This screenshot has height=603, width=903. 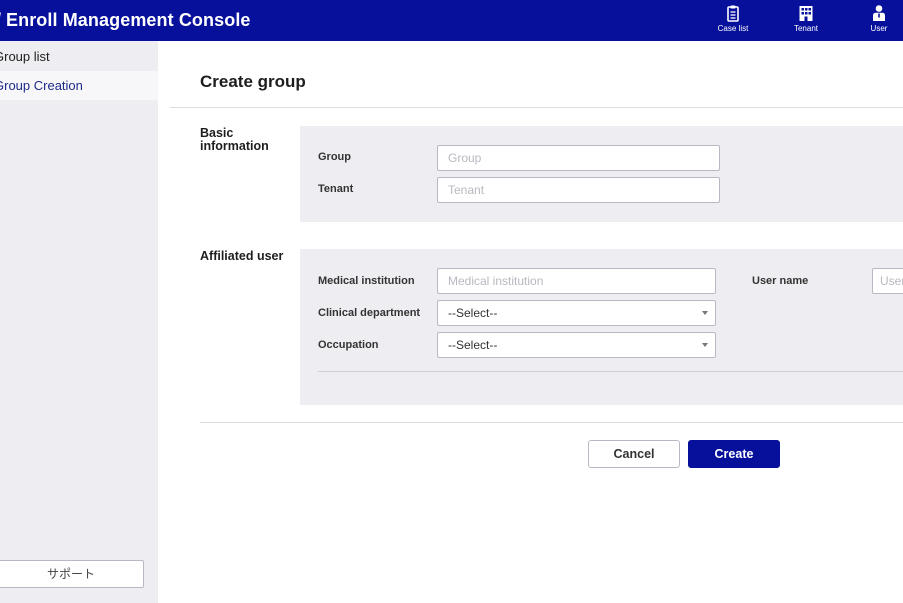 What do you see at coordinates (72, 574) in the screenshot?
I see `support-button: サポート` at bounding box center [72, 574].